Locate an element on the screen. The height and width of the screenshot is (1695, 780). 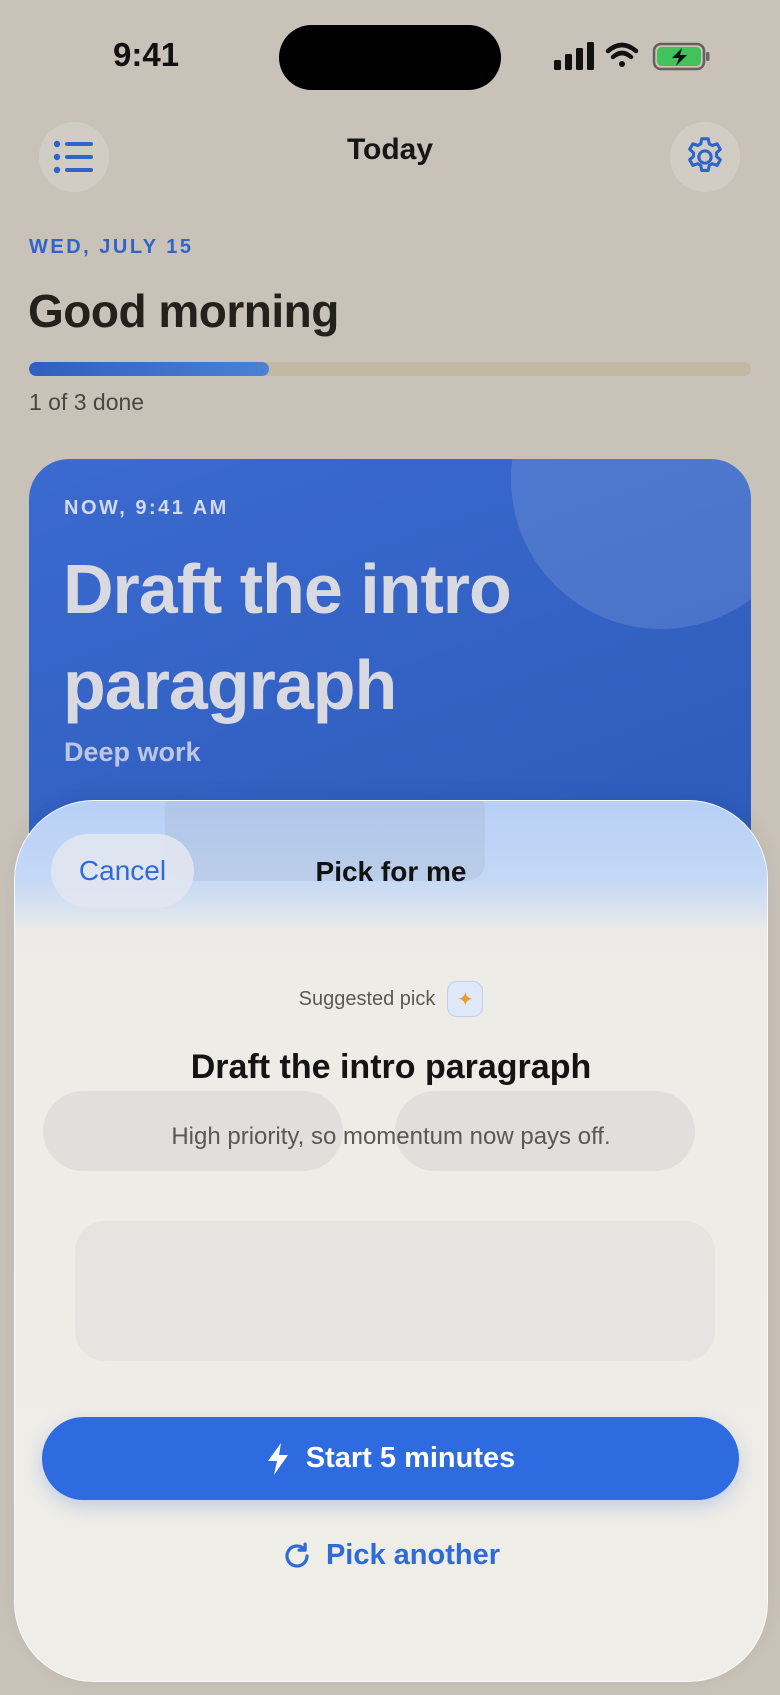
start-button-label: Start 5 minutes is located at coordinates (410, 1458).